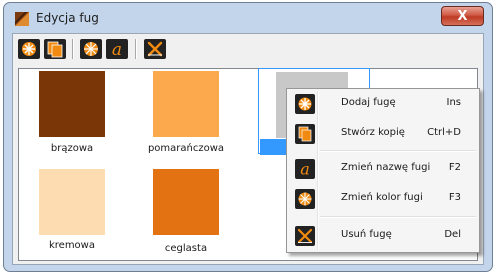 Image resolution: width=499 pixels, height=276 pixels. I want to click on grout-swatch-kremowa, so click(72, 202).